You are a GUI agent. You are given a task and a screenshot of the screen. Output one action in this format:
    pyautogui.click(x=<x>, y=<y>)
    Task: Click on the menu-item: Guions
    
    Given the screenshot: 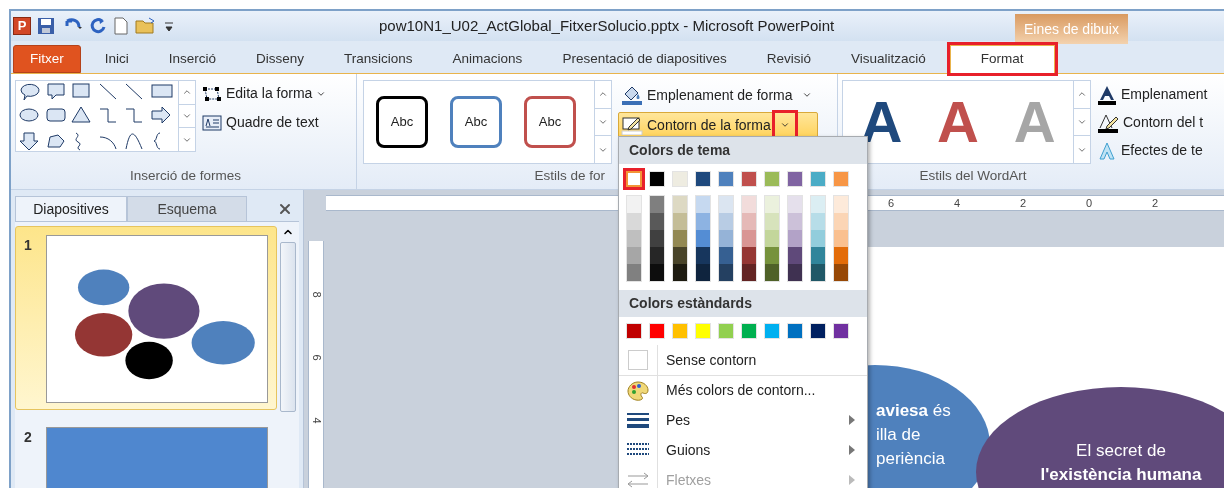 What is the action you would take?
    pyautogui.click(x=743, y=450)
    